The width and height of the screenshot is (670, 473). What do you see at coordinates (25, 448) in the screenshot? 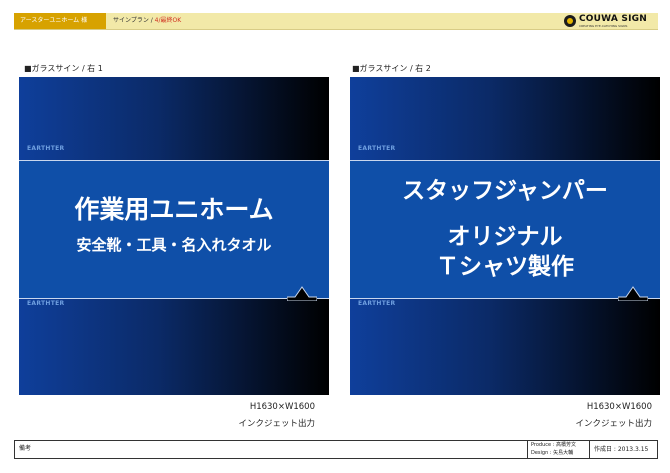
I see `remarks-label: 備考` at bounding box center [25, 448].